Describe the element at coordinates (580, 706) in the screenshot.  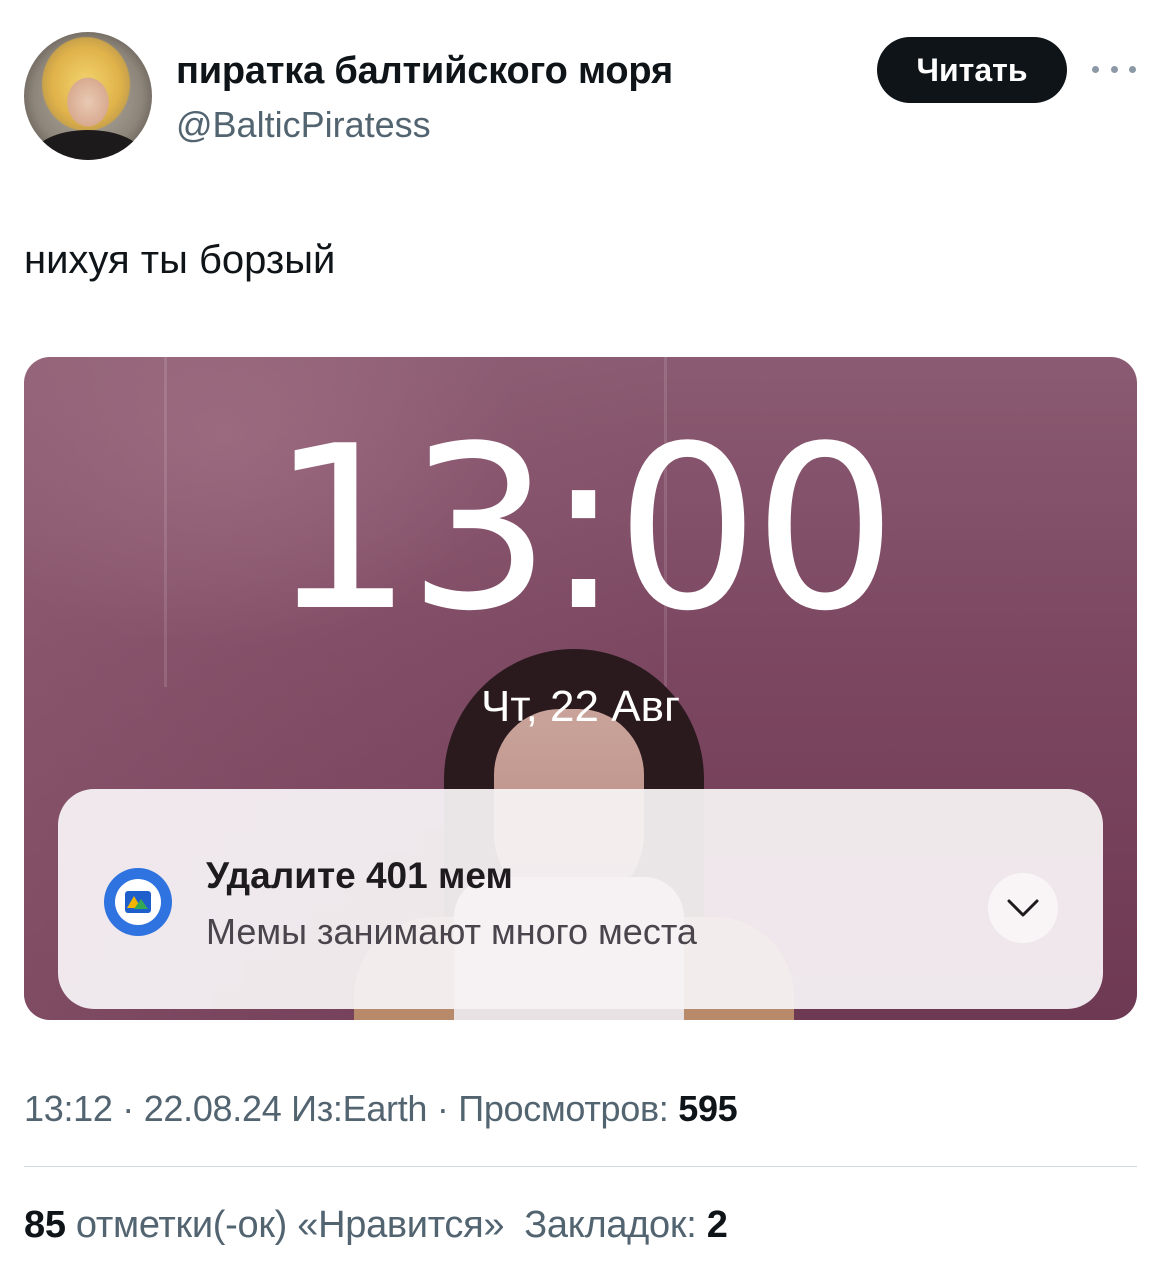
I see `lockscreen-date: Чт, 22 Авг` at that location.